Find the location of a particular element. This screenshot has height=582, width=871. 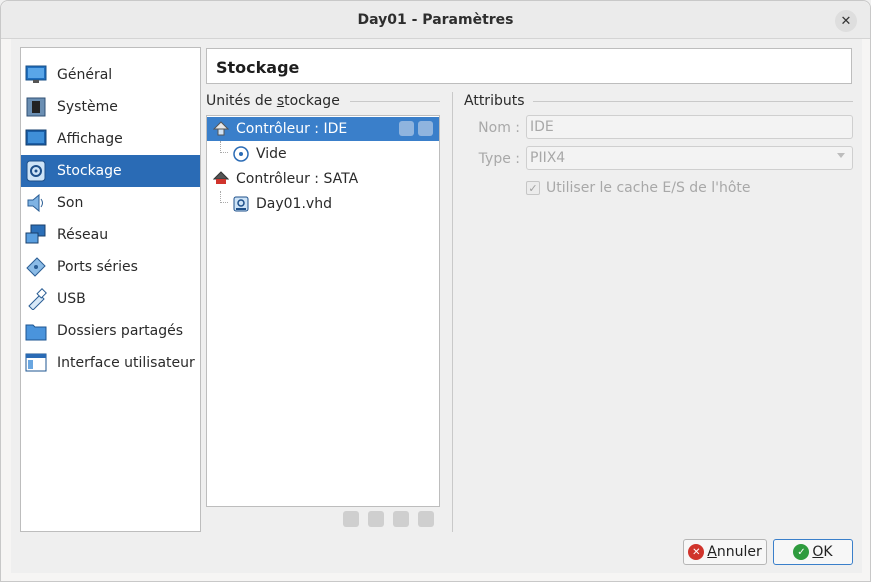

ui-window-icon is located at coordinates (36, 363).